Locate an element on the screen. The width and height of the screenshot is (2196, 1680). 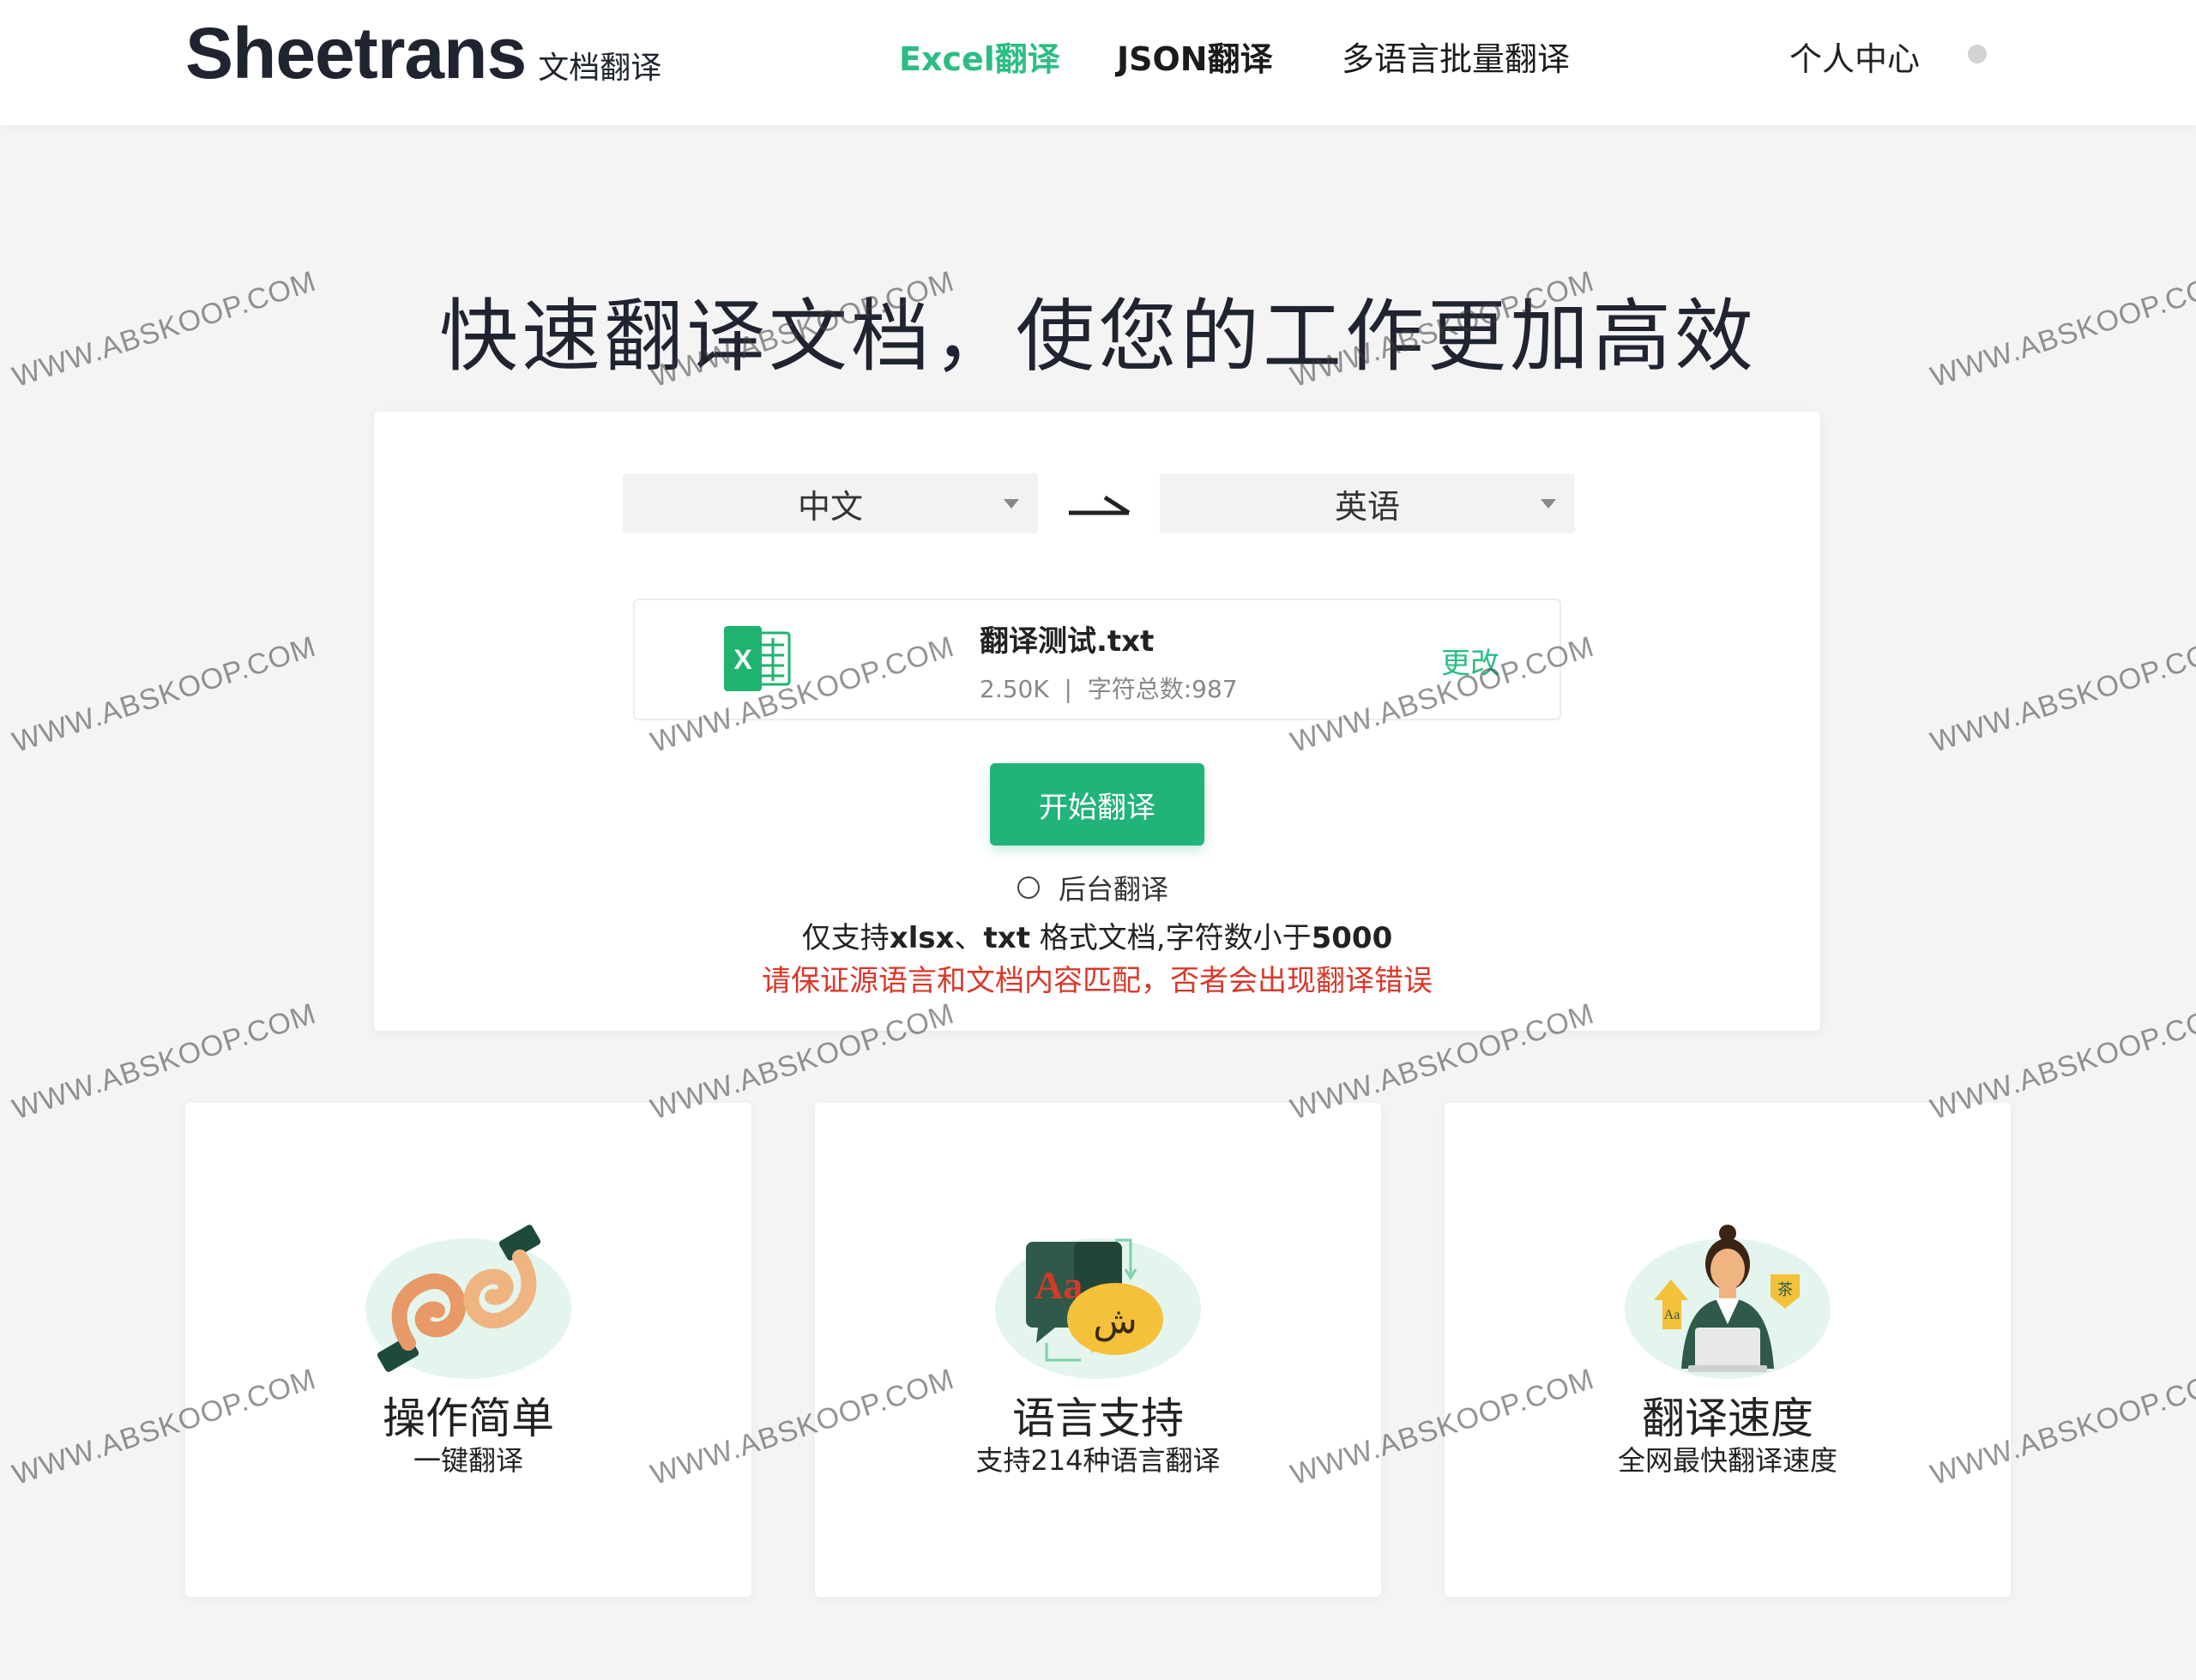
status-dot-icon is located at coordinates (1977, 54).